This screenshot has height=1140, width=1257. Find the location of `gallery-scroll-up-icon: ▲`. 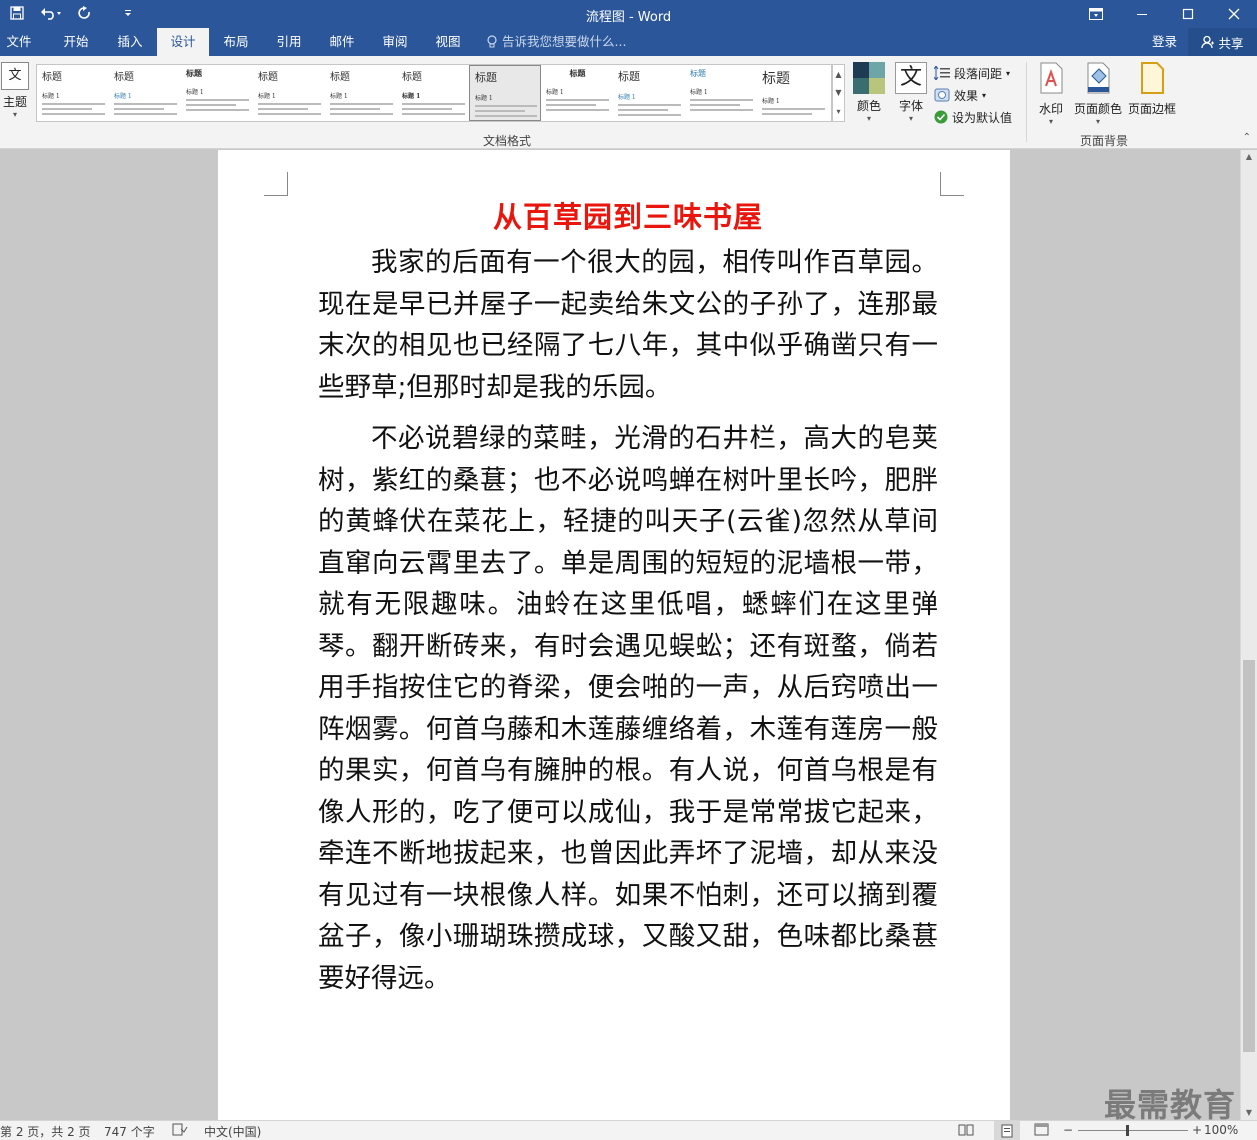

gallery-scroll-up-icon: ▲ is located at coordinates (838, 74).